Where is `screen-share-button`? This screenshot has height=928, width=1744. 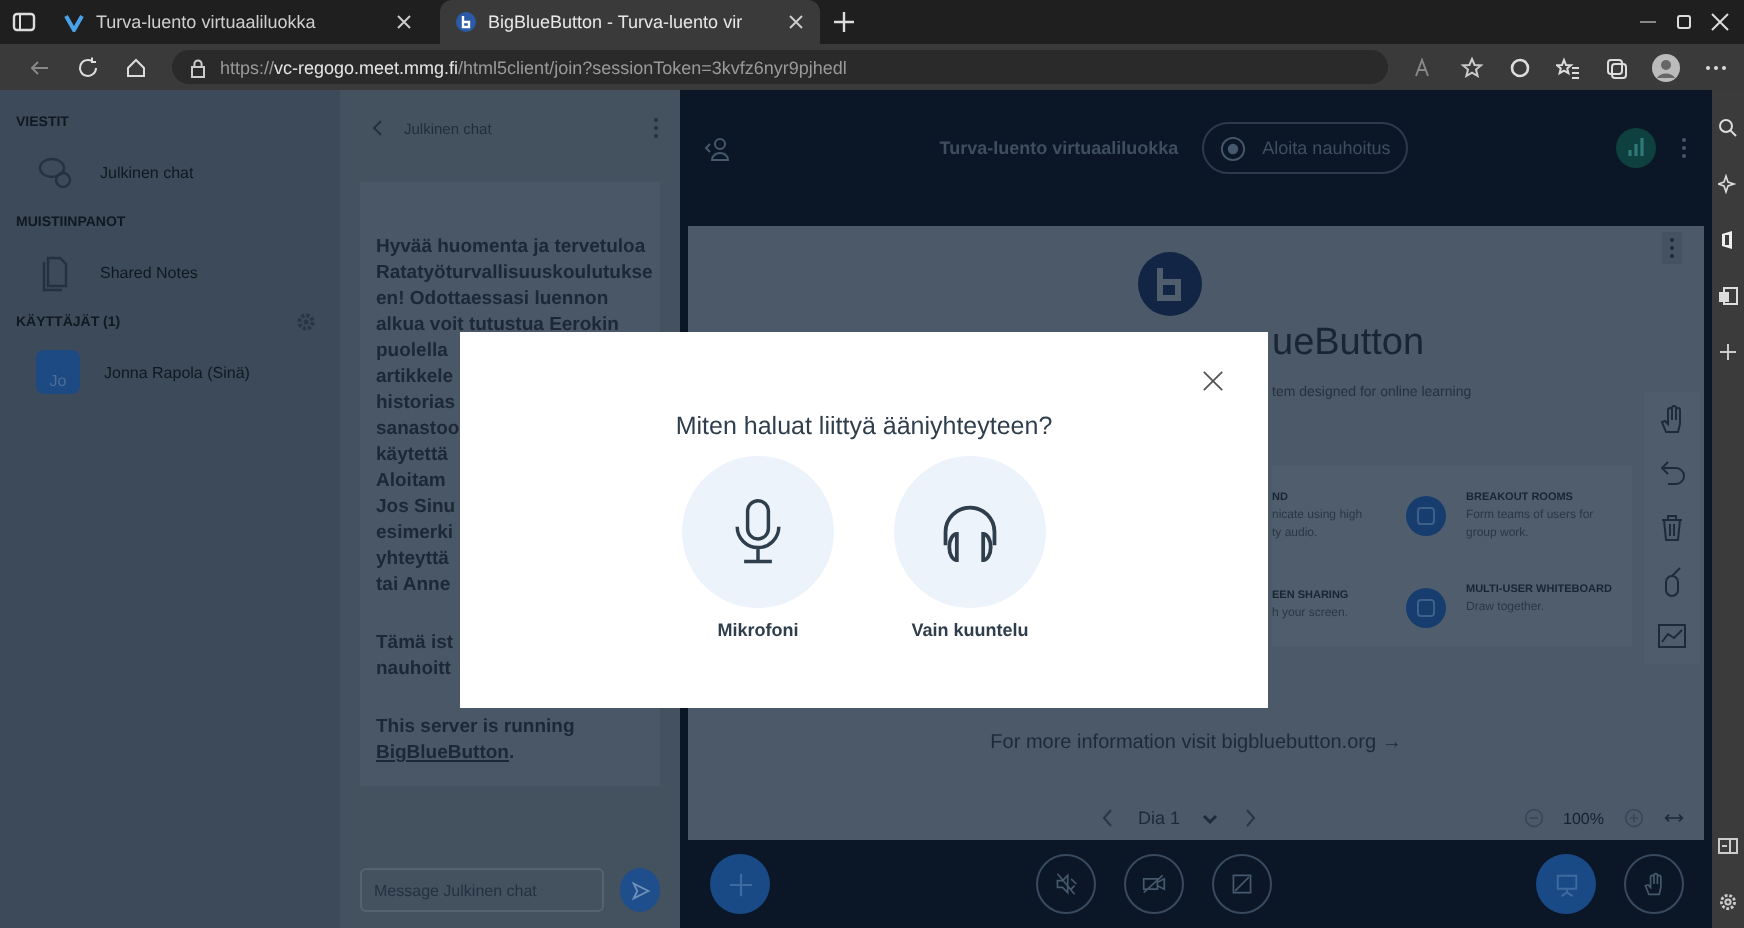 screen-share-button is located at coordinates (1241, 884).